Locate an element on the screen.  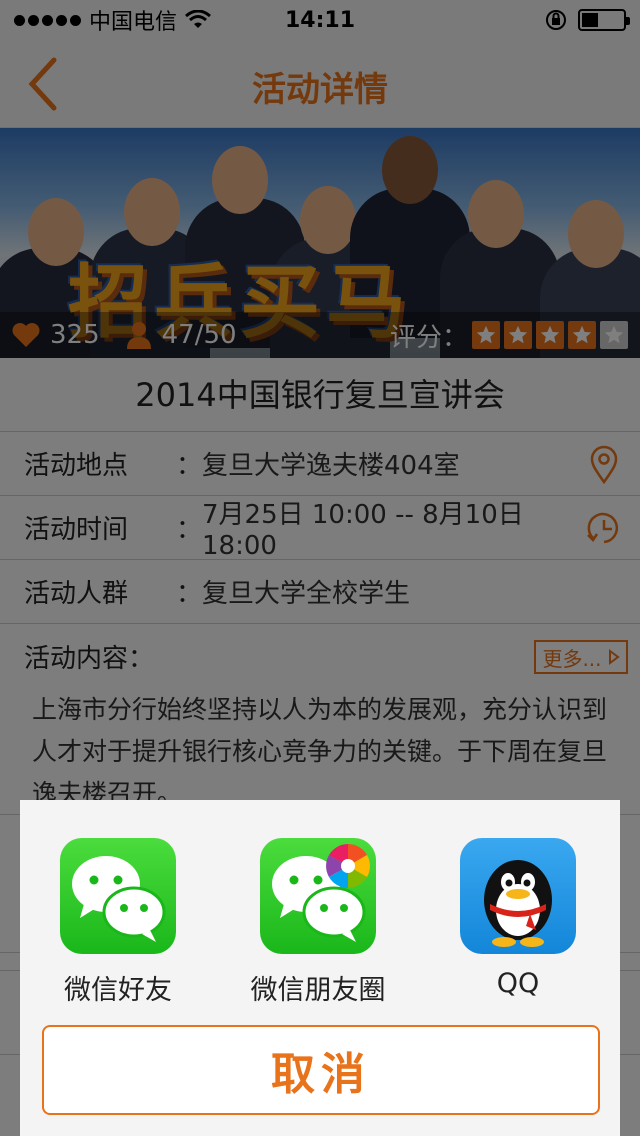
wechat-icon is located at coordinates (118, 896).